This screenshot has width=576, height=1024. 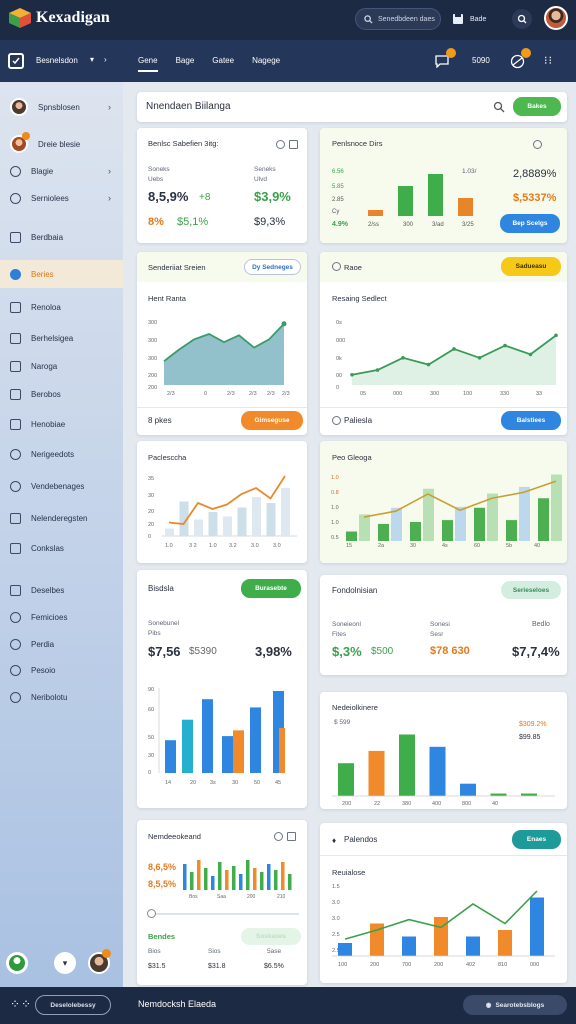 I want to click on combo2-xtick: 40, so click(x=537, y=546).